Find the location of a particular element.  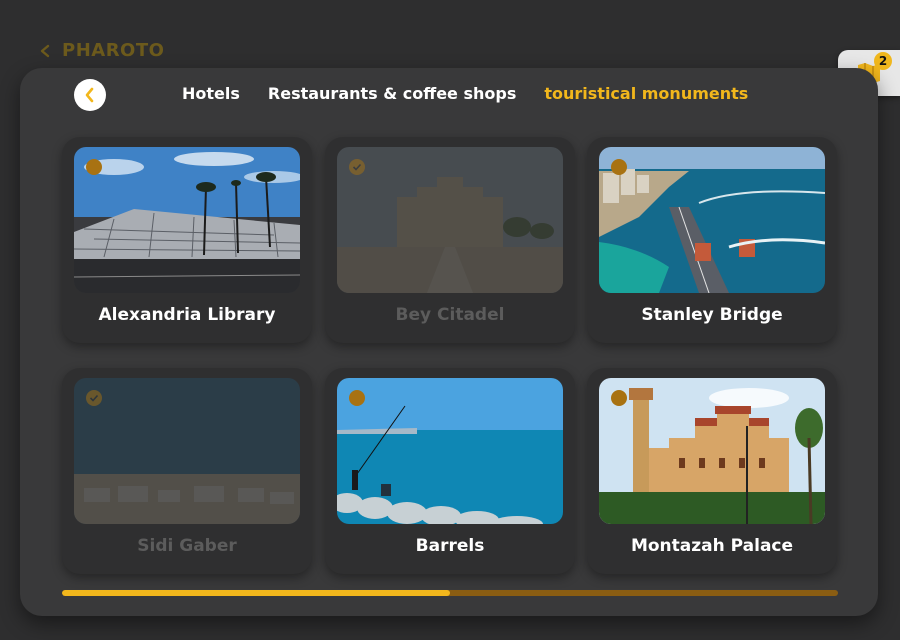

barrels-photo is located at coordinates (450, 451).